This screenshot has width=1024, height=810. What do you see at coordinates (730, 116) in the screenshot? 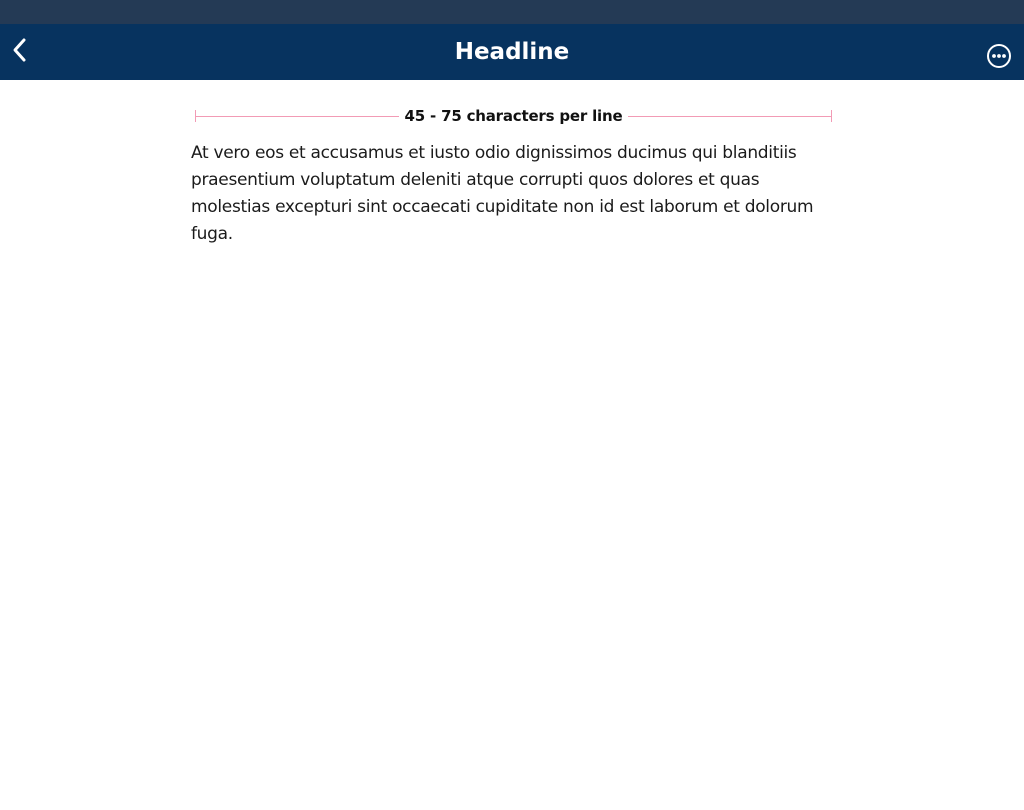
I see `guide-right-line` at bounding box center [730, 116].